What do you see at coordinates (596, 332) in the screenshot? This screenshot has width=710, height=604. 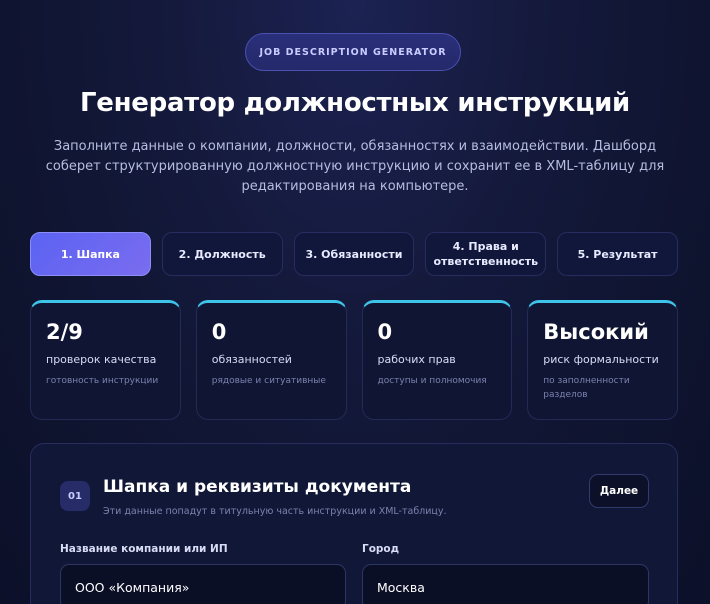 I see `stat-value: Высокий` at bounding box center [596, 332].